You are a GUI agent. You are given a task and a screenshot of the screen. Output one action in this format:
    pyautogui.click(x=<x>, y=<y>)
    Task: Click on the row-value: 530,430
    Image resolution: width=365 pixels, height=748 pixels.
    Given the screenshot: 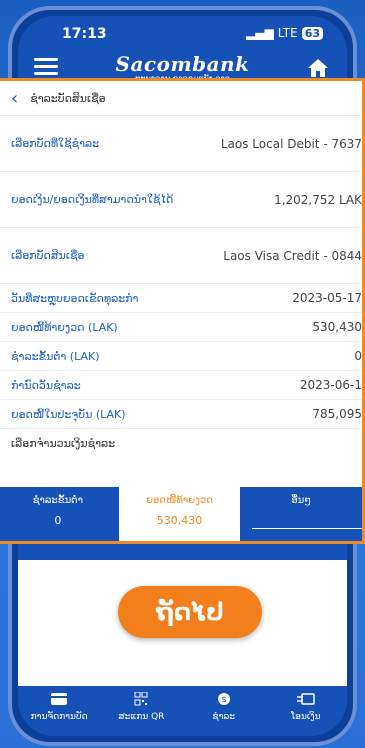 What is the action you would take?
    pyautogui.click(x=337, y=327)
    